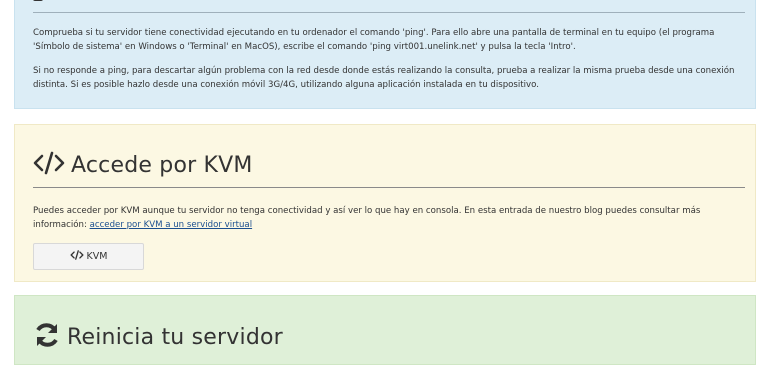  I want to click on kvm-heading: Accede por KVM, so click(143, 165).